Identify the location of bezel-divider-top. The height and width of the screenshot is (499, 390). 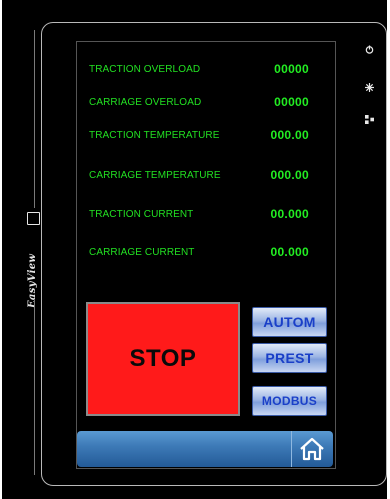
(34, 119).